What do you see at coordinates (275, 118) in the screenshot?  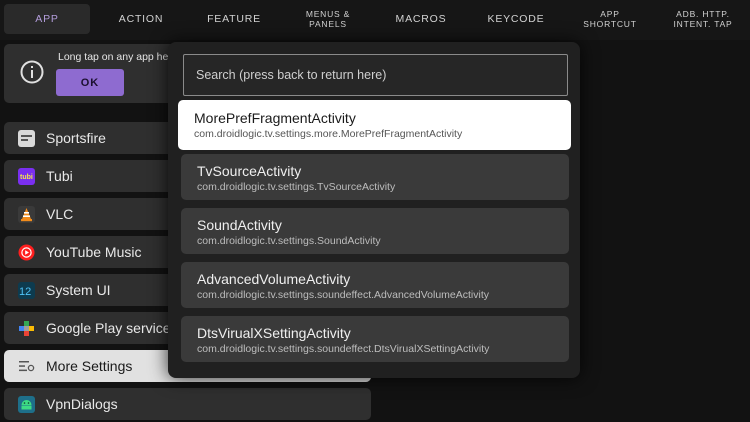 I see `activity-name: MorePrefFragmentActivity` at bounding box center [275, 118].